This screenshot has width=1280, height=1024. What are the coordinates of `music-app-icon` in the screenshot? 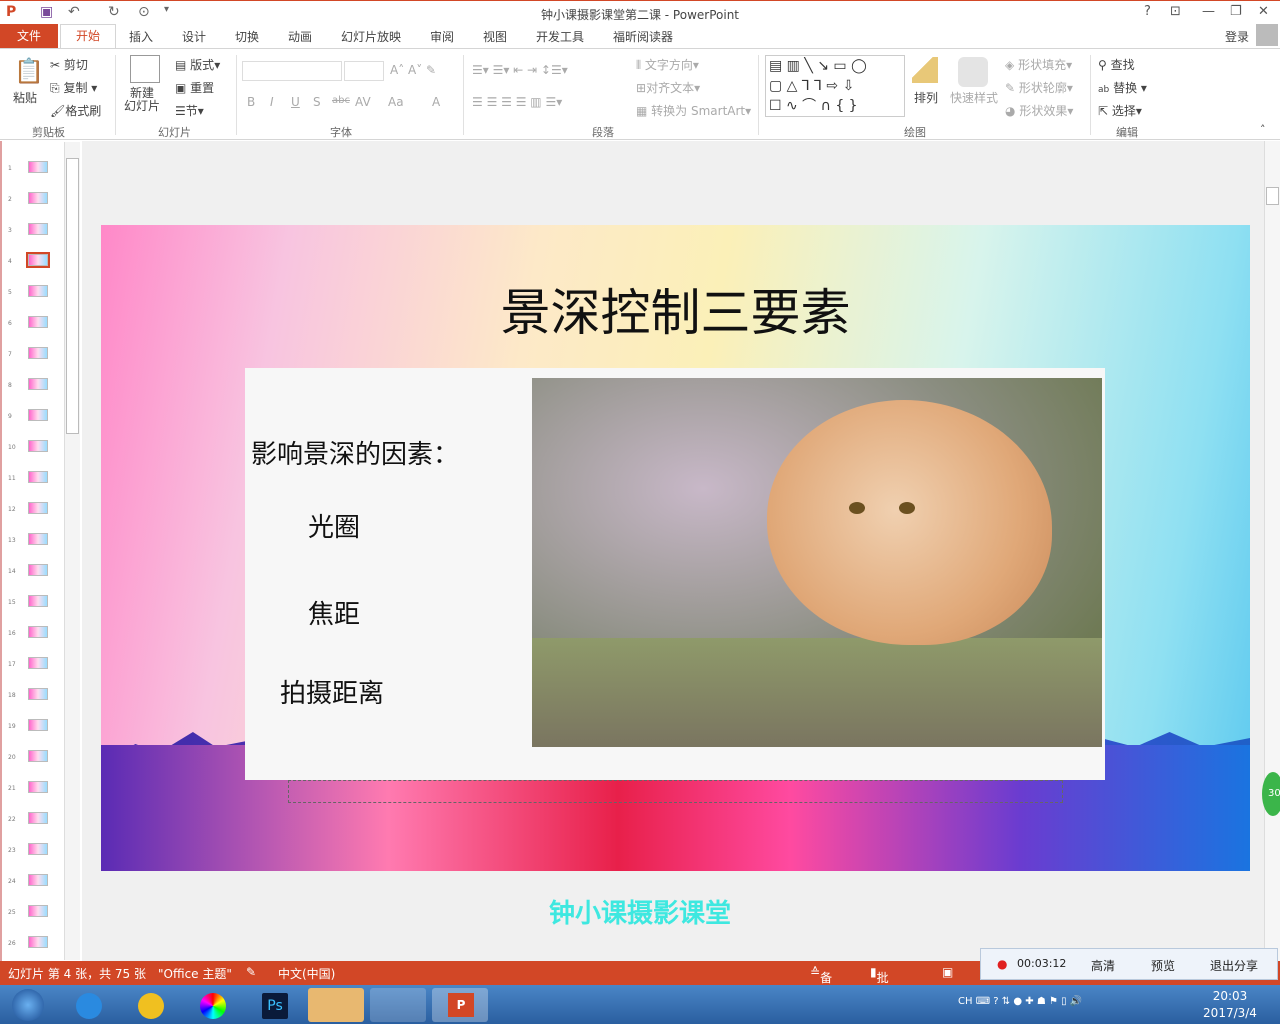 It's located at (151, 1006).